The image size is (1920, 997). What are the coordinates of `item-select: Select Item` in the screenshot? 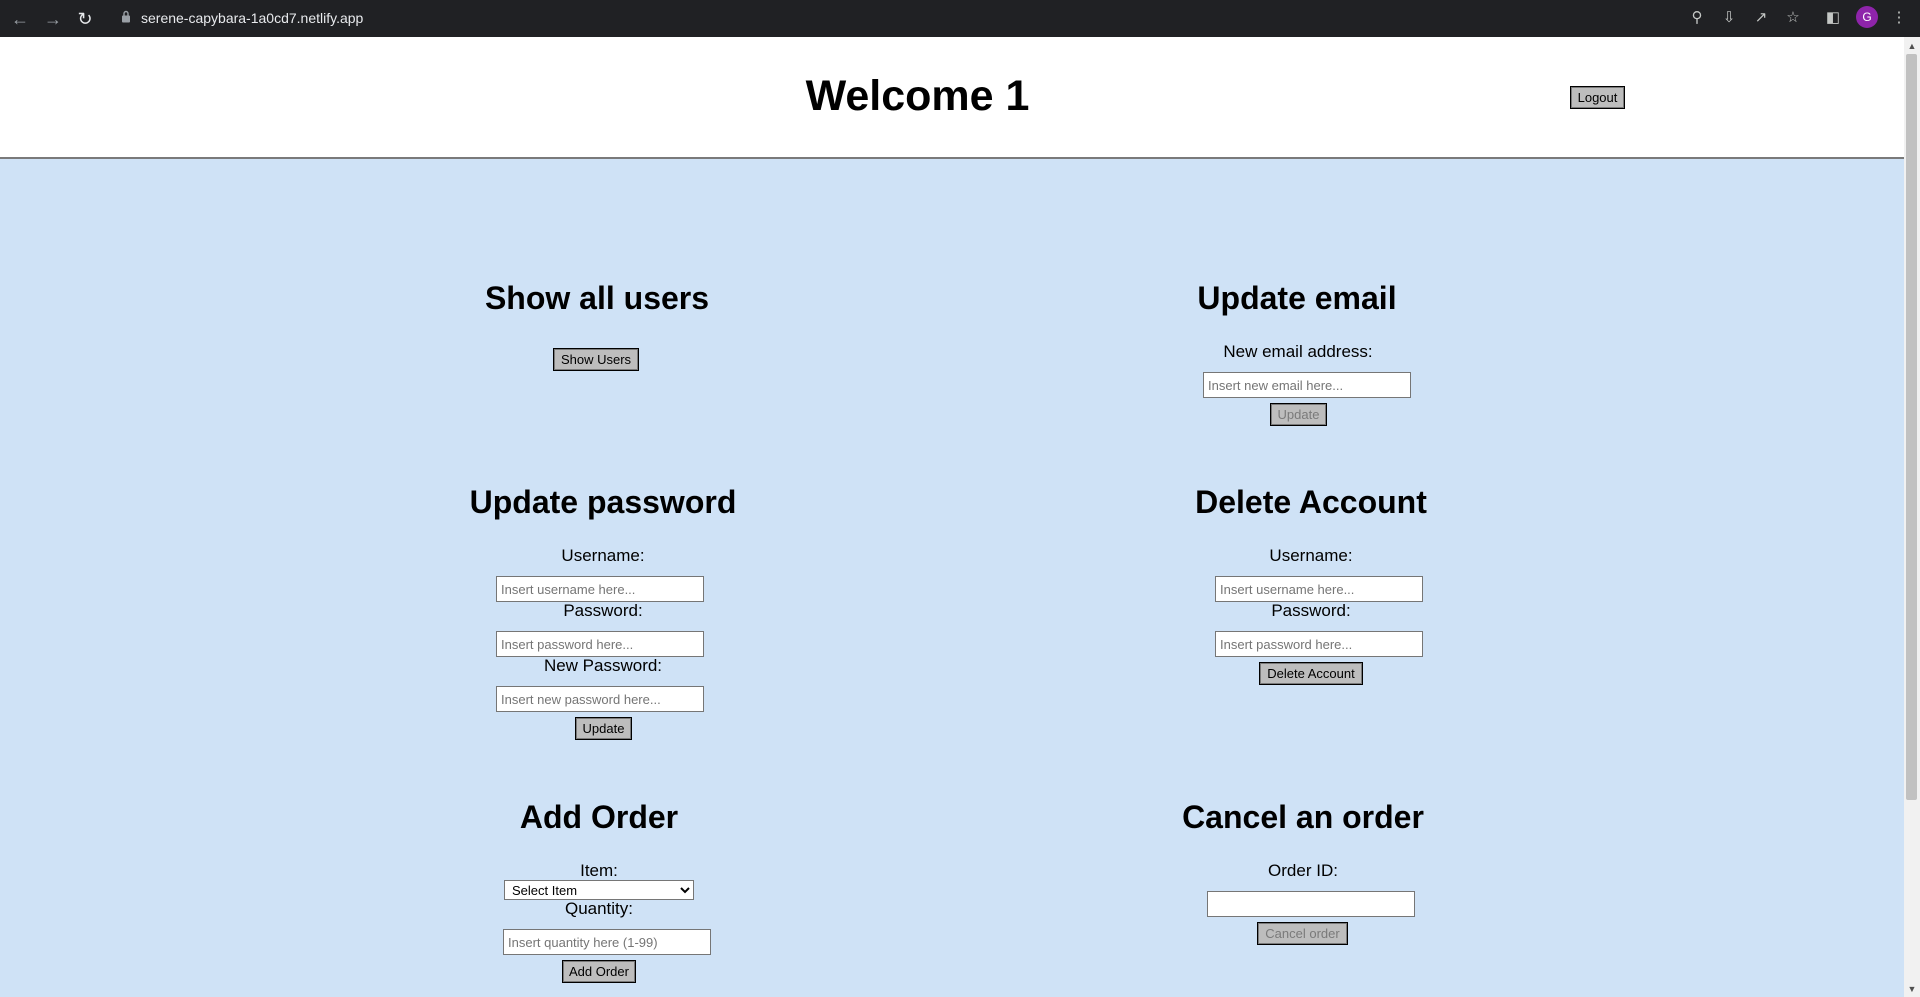 It's located at (599, 890).